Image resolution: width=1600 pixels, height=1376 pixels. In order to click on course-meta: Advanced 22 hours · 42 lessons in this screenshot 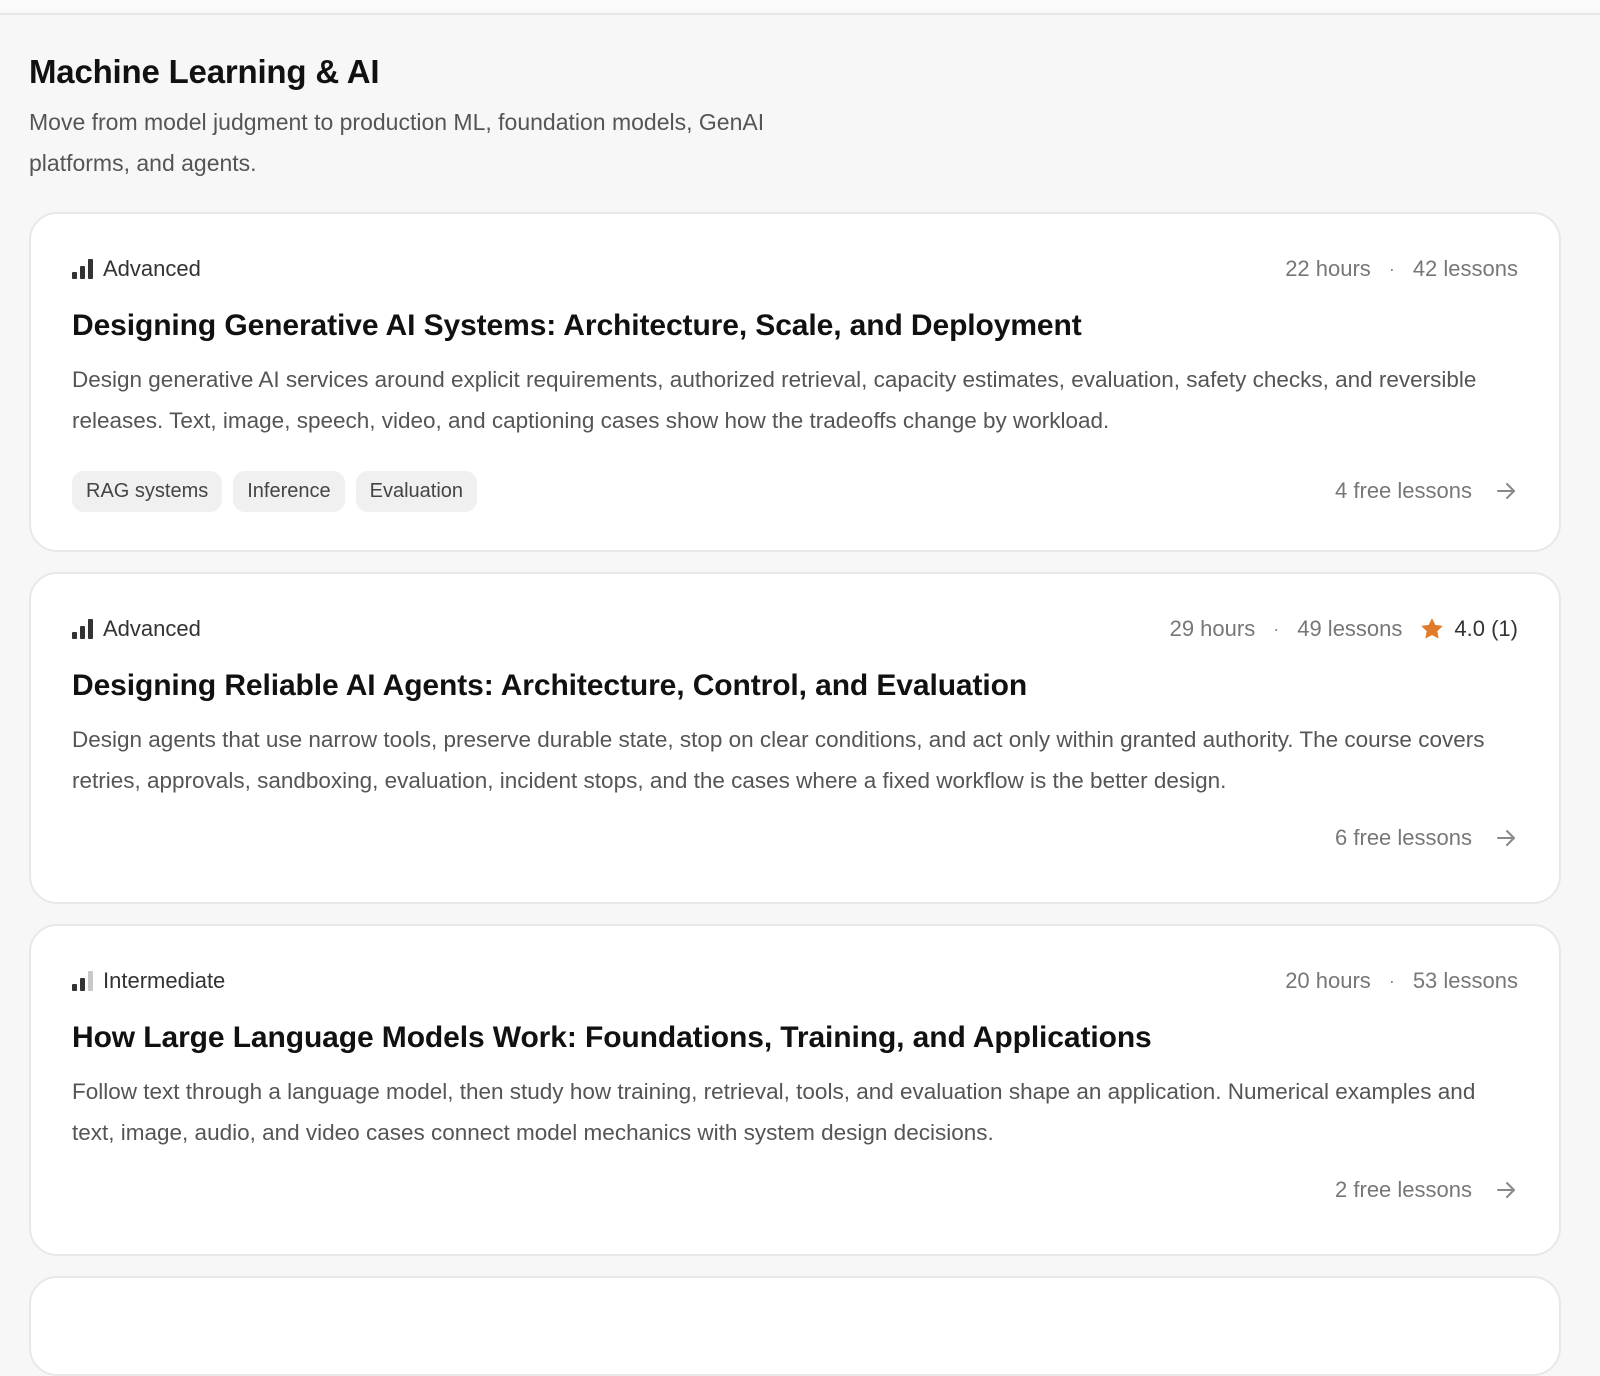, I will do `click(795, 269)`.